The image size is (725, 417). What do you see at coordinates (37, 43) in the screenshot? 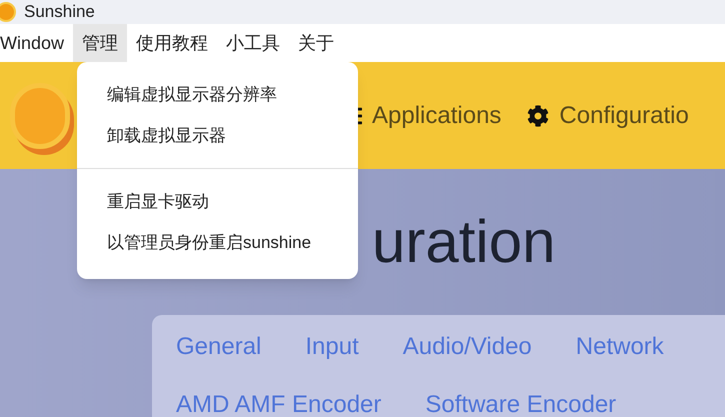
I see `menu-item: Window` at bounding box center [37, 43].